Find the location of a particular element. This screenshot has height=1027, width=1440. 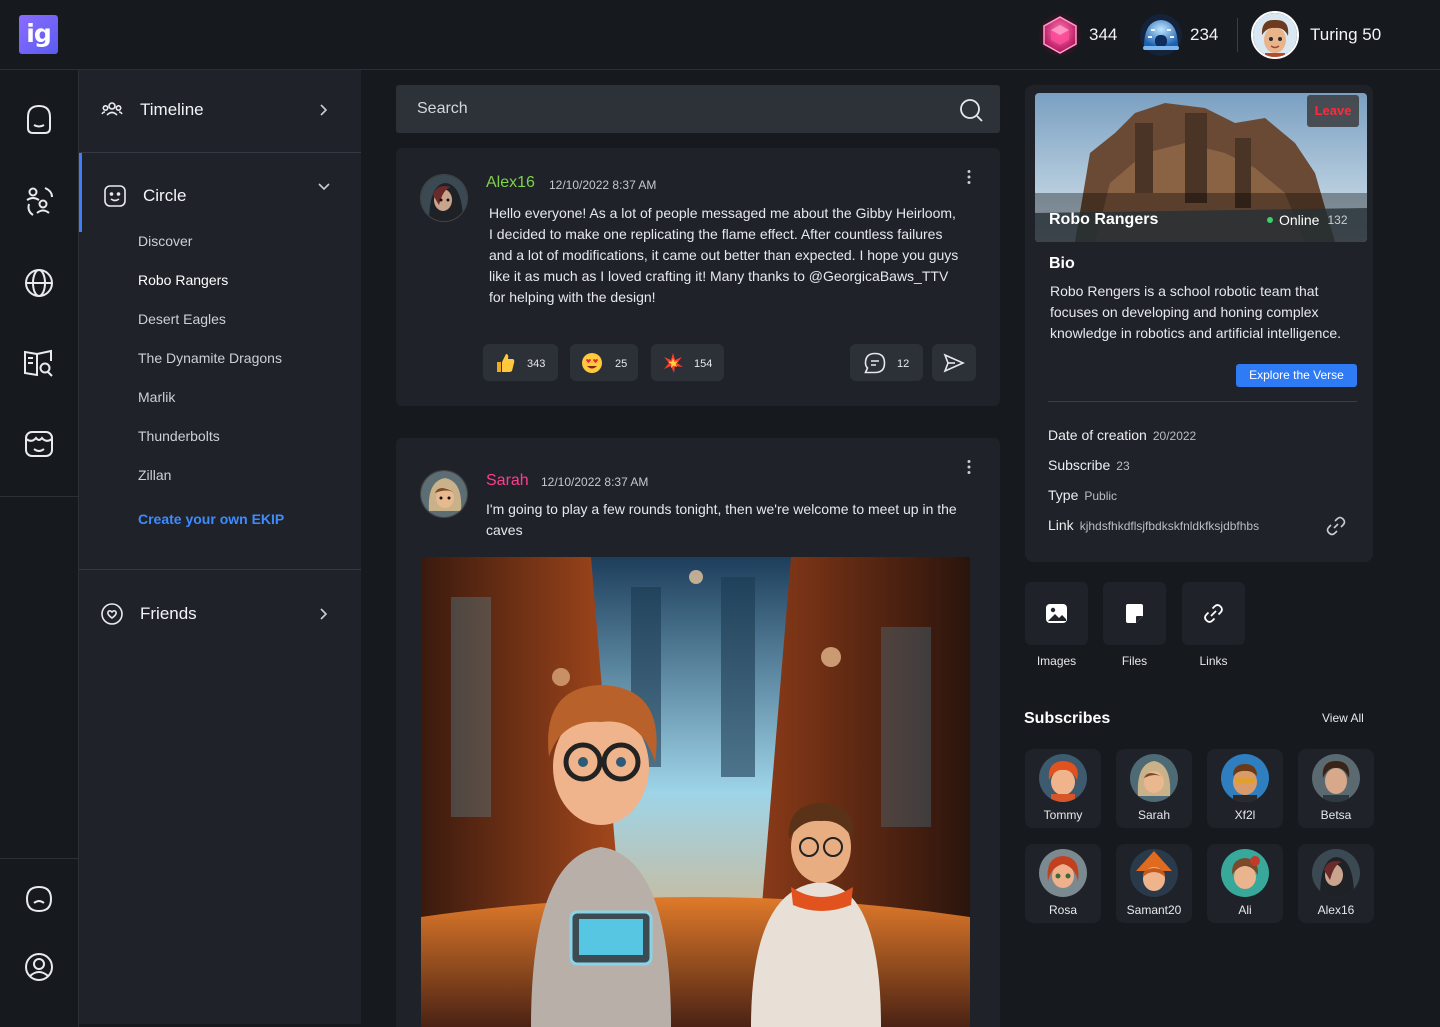

comment-count: 12 is located at coordinates (903, 364).